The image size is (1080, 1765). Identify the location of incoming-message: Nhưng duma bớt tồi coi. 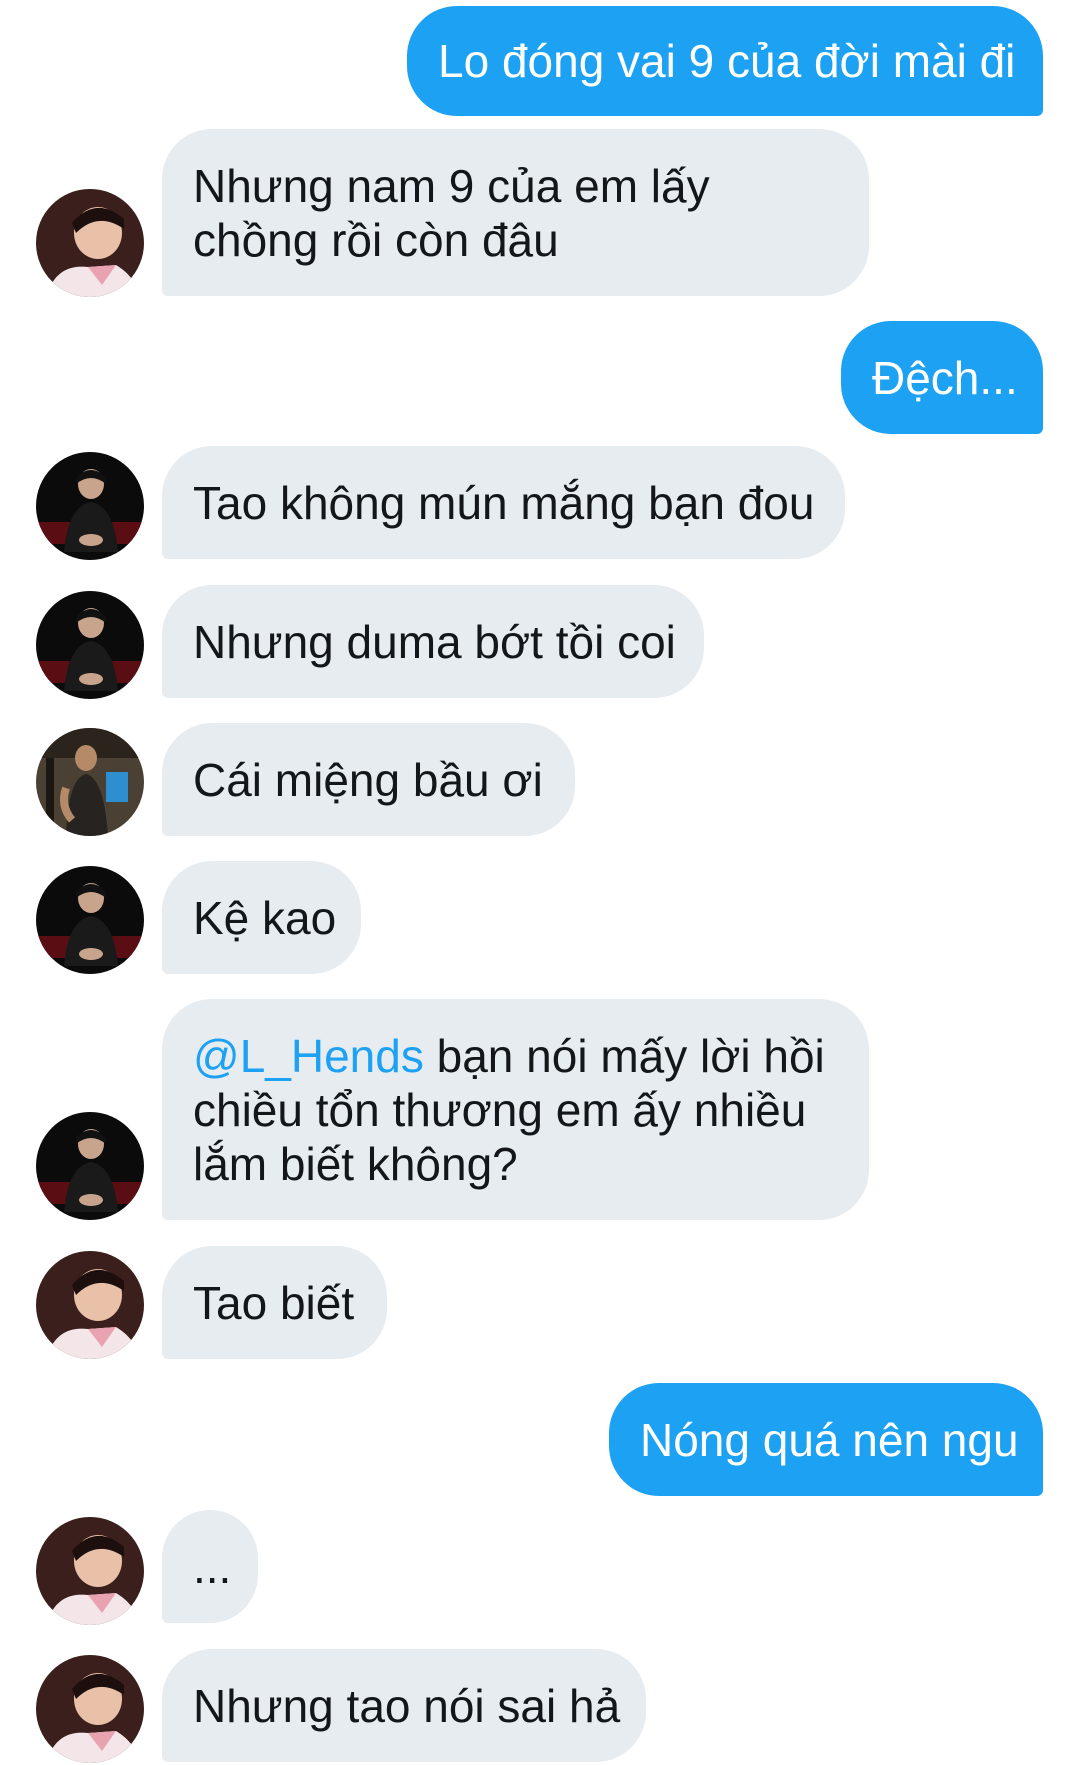
(433, 641).